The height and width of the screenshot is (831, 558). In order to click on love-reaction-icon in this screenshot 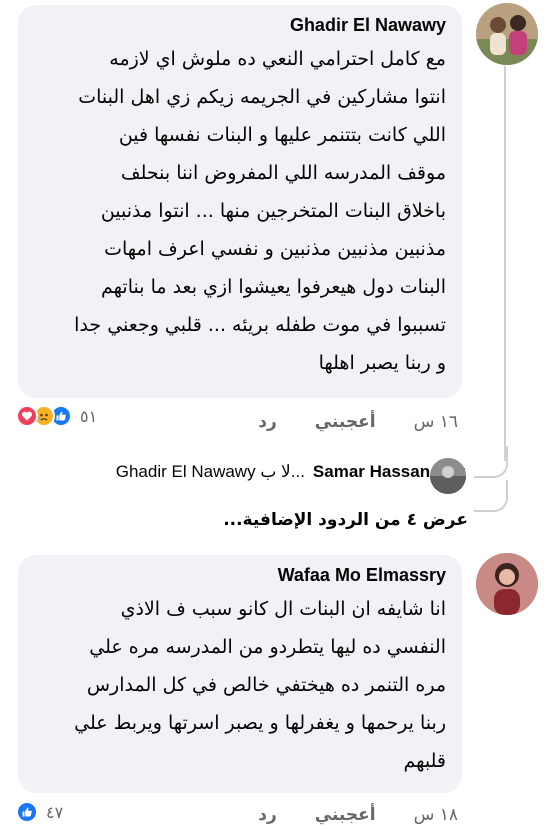, I will do `click(27, 416)`.